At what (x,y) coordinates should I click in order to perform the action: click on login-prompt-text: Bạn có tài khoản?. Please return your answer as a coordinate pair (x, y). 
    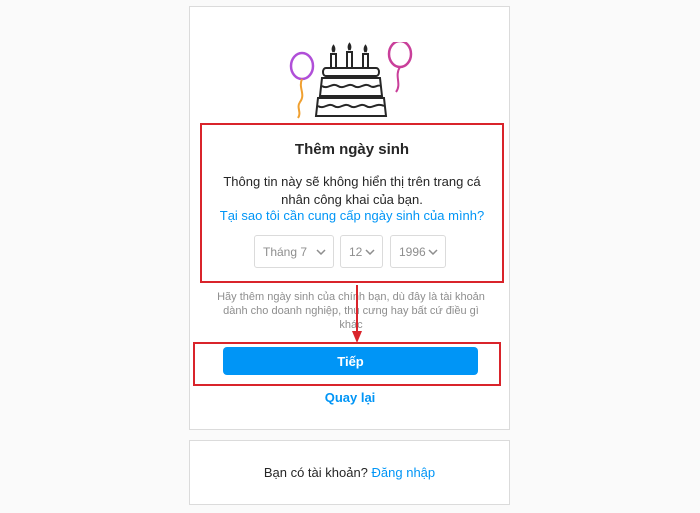
    Looking at the image, I should click on (315, 472).